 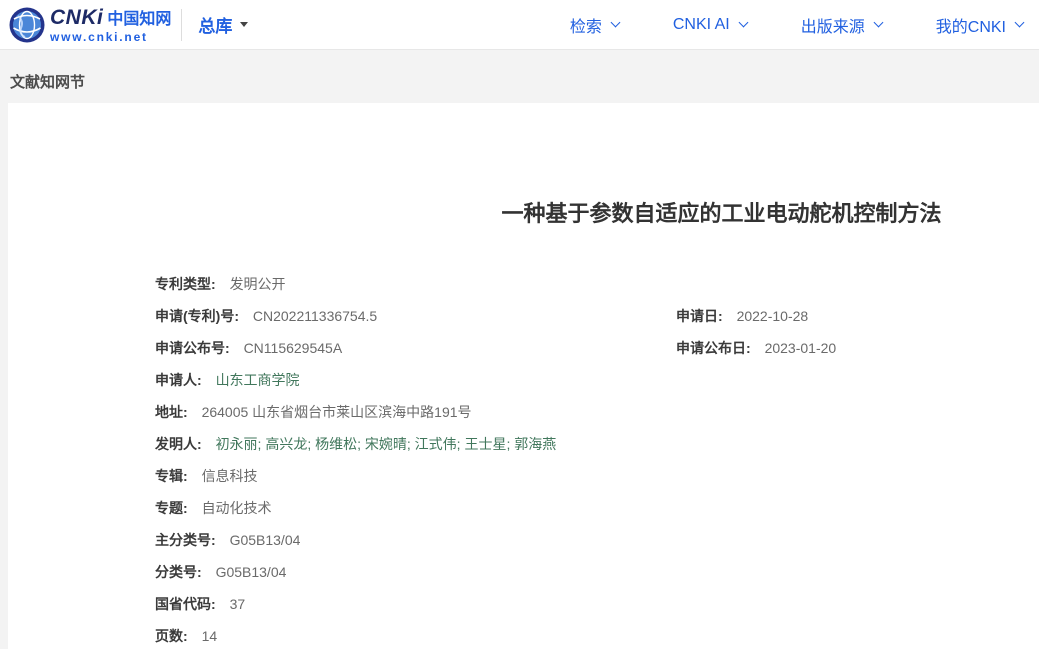 What do you see at coordinates (597, 634) in the screenshot?
I see `field-row-page-count: 页数: 14` at bounding box center [597, 634].